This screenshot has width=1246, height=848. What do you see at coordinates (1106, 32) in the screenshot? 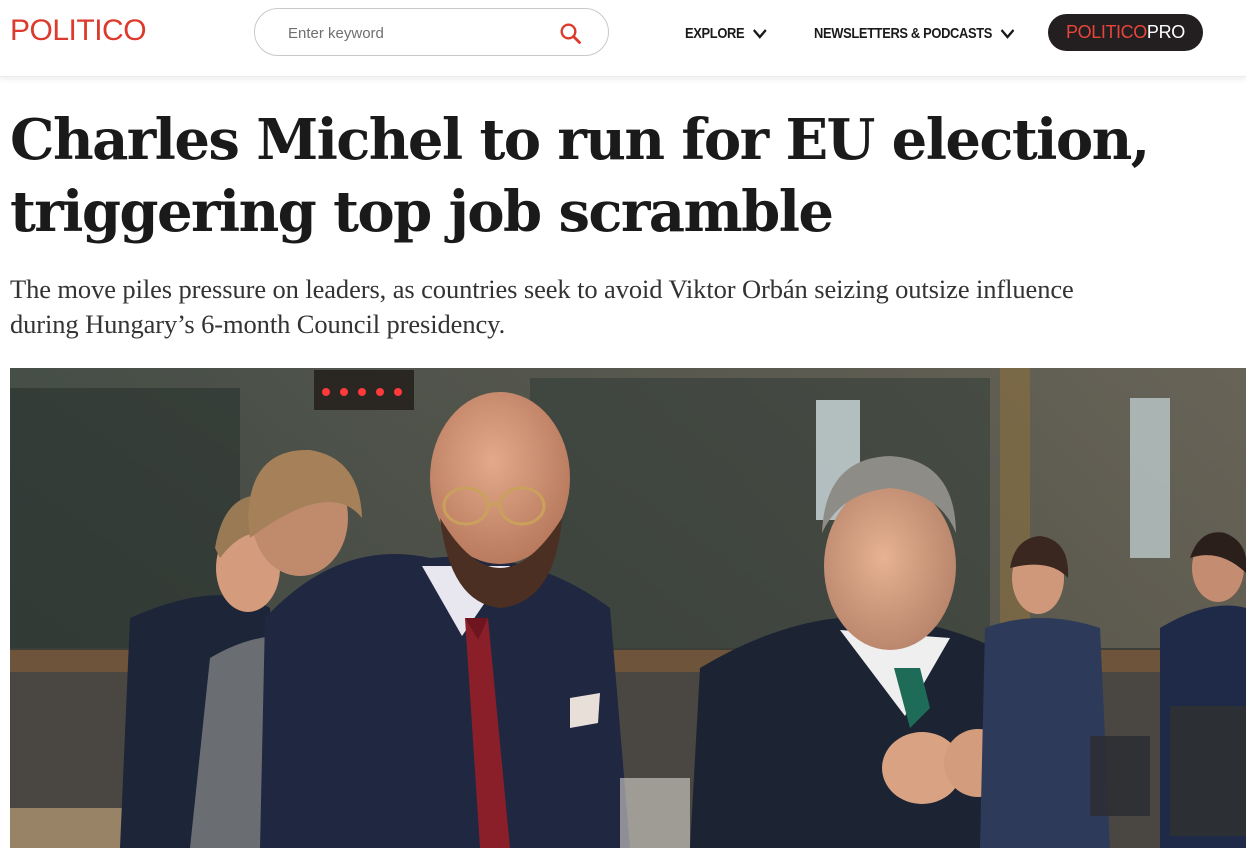
I see `pro-button-brand: POLITICO` at bounding box center [1106, 32].